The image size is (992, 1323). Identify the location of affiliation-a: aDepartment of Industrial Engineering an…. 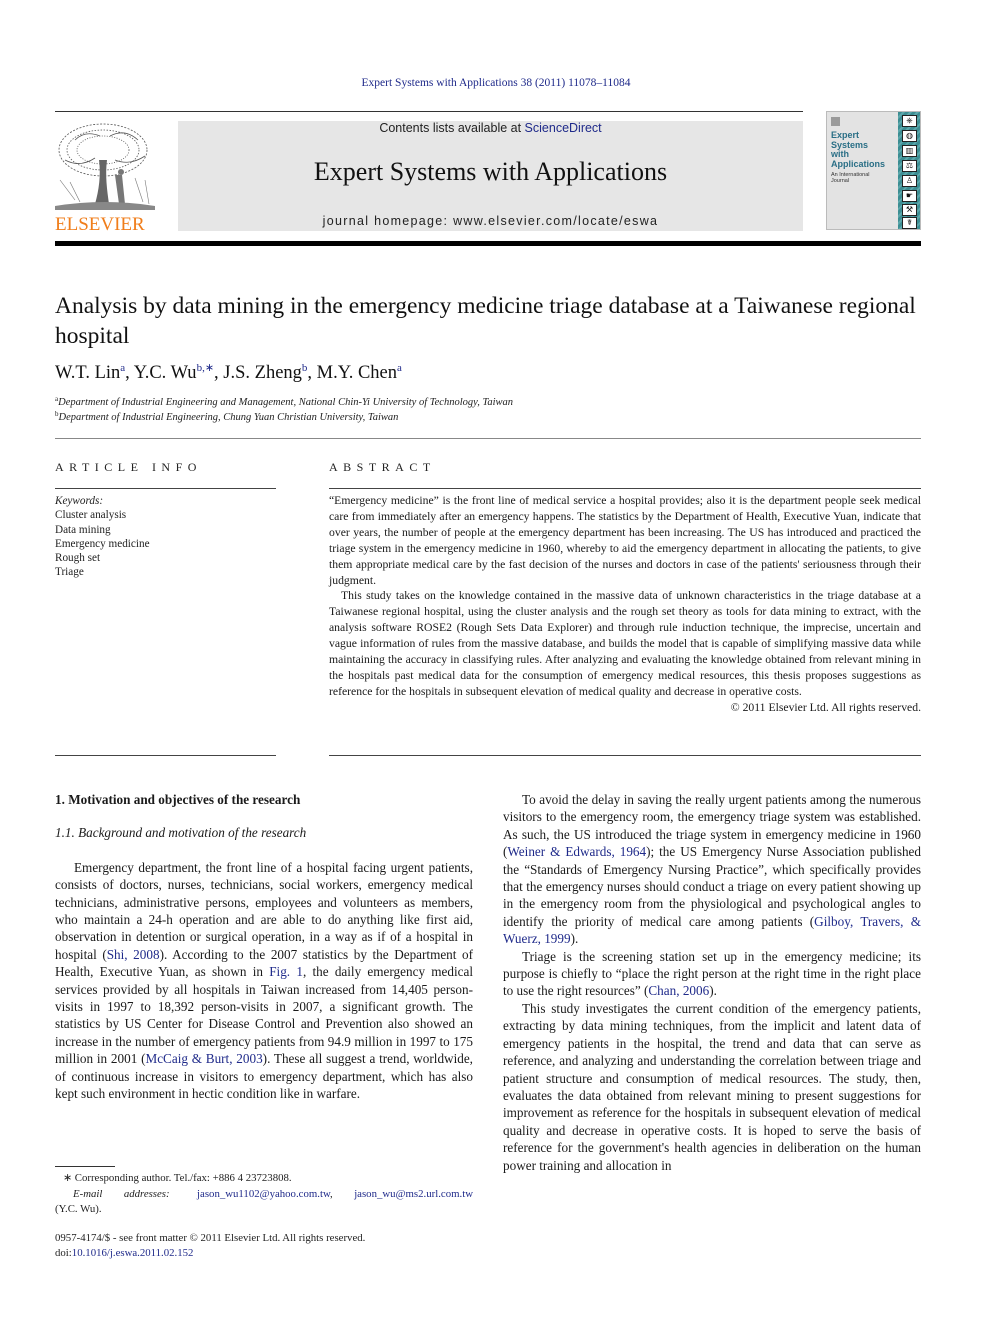
(284, 401).